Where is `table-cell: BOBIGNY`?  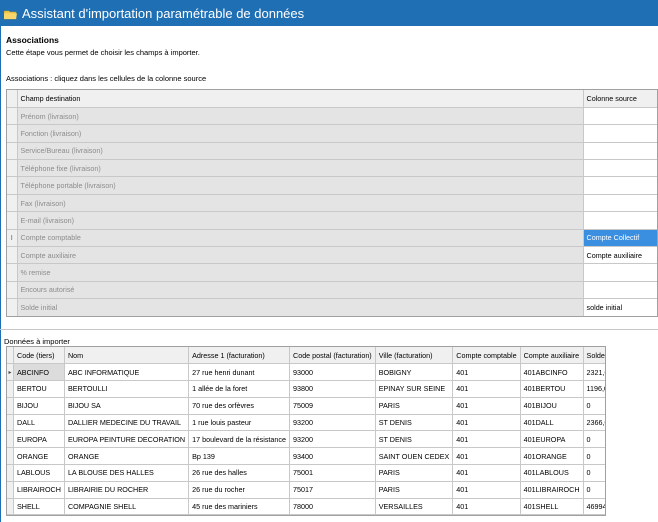 table-cell: BOBIGNY is located at coordinates (414, 372).